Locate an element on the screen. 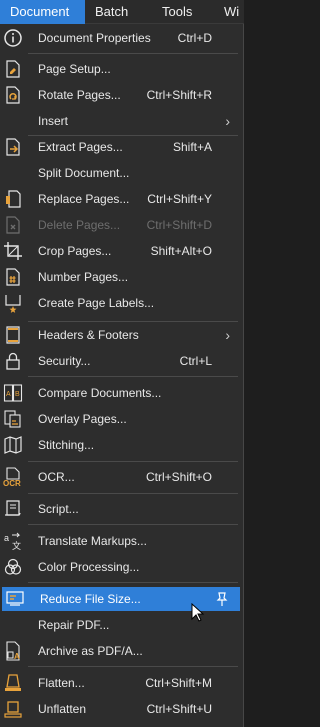 This screenshot has width=320, height=727. menu-item-shortcut: Ctrl+D is located at coordinates (194, 38).